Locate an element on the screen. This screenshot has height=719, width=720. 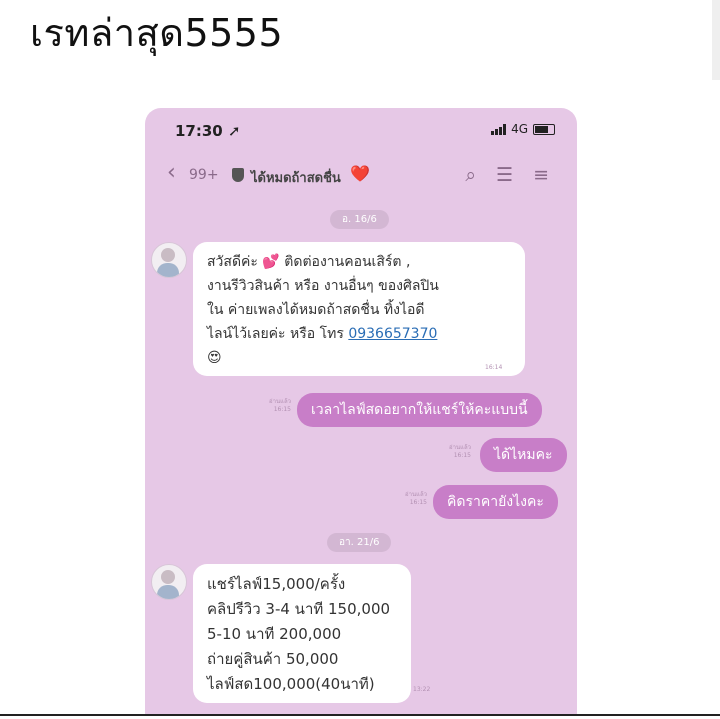
adjacent-image-edge is located at coordinates (716, 40).